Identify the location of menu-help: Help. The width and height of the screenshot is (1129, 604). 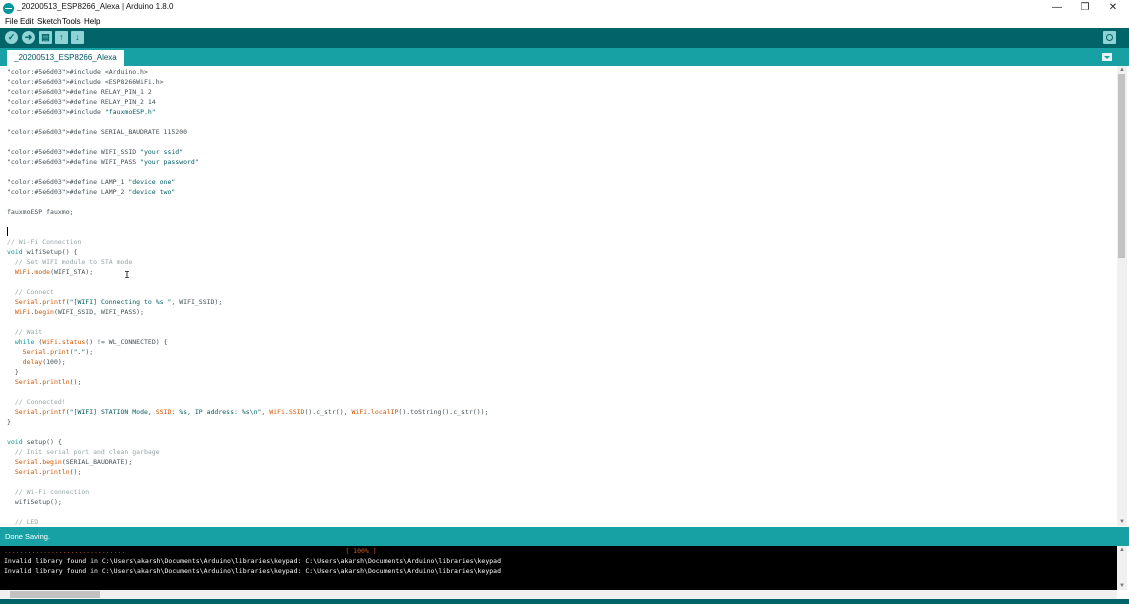
(92, 21).